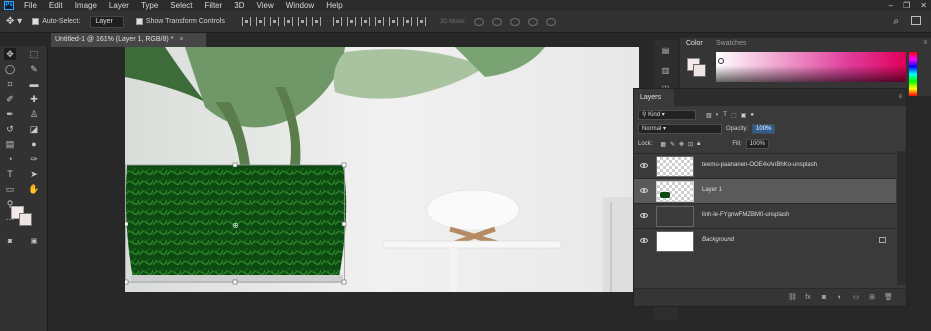 This screenshot has width=931, height=331. I want to click on workspace-icon, so click(916, 20).